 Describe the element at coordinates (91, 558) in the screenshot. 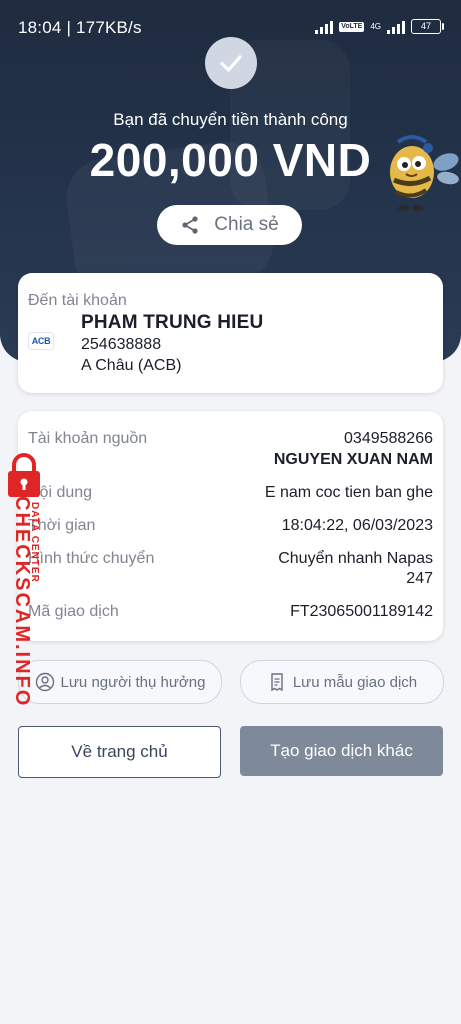

I see `transfer-method-label: Hình thức chuyển` at that location.